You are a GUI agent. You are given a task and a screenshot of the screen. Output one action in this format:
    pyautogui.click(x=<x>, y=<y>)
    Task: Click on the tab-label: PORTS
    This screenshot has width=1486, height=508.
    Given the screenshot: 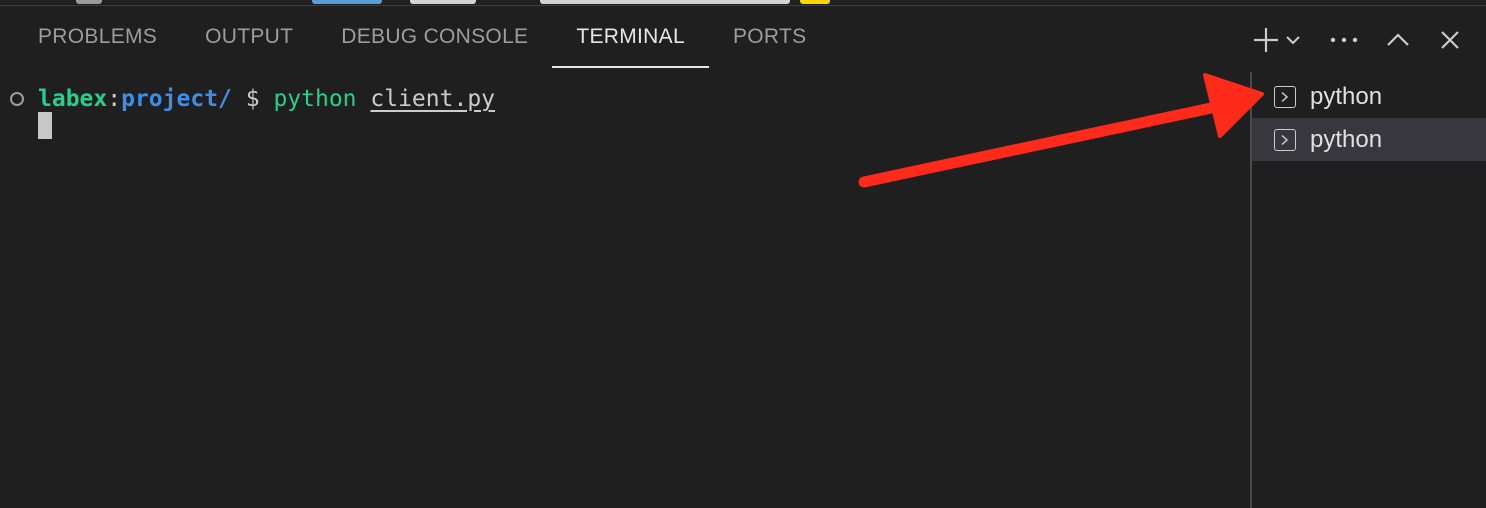 What is the action you would take?
    pyautogui.click(x=769, y=36)
    